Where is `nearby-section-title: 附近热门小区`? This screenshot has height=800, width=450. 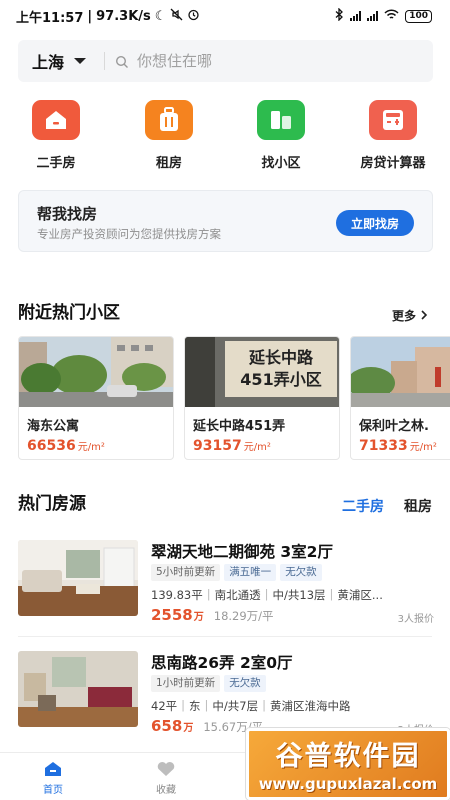
nearby-section-title: 附近热门小区 is located at coordinates (69, 313).